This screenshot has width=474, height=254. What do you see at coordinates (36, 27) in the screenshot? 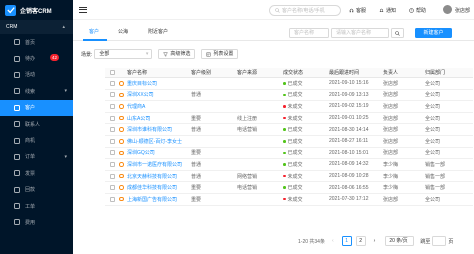
I see `menu-group-crm: CRM ▴` at bounding box center [36, 27].